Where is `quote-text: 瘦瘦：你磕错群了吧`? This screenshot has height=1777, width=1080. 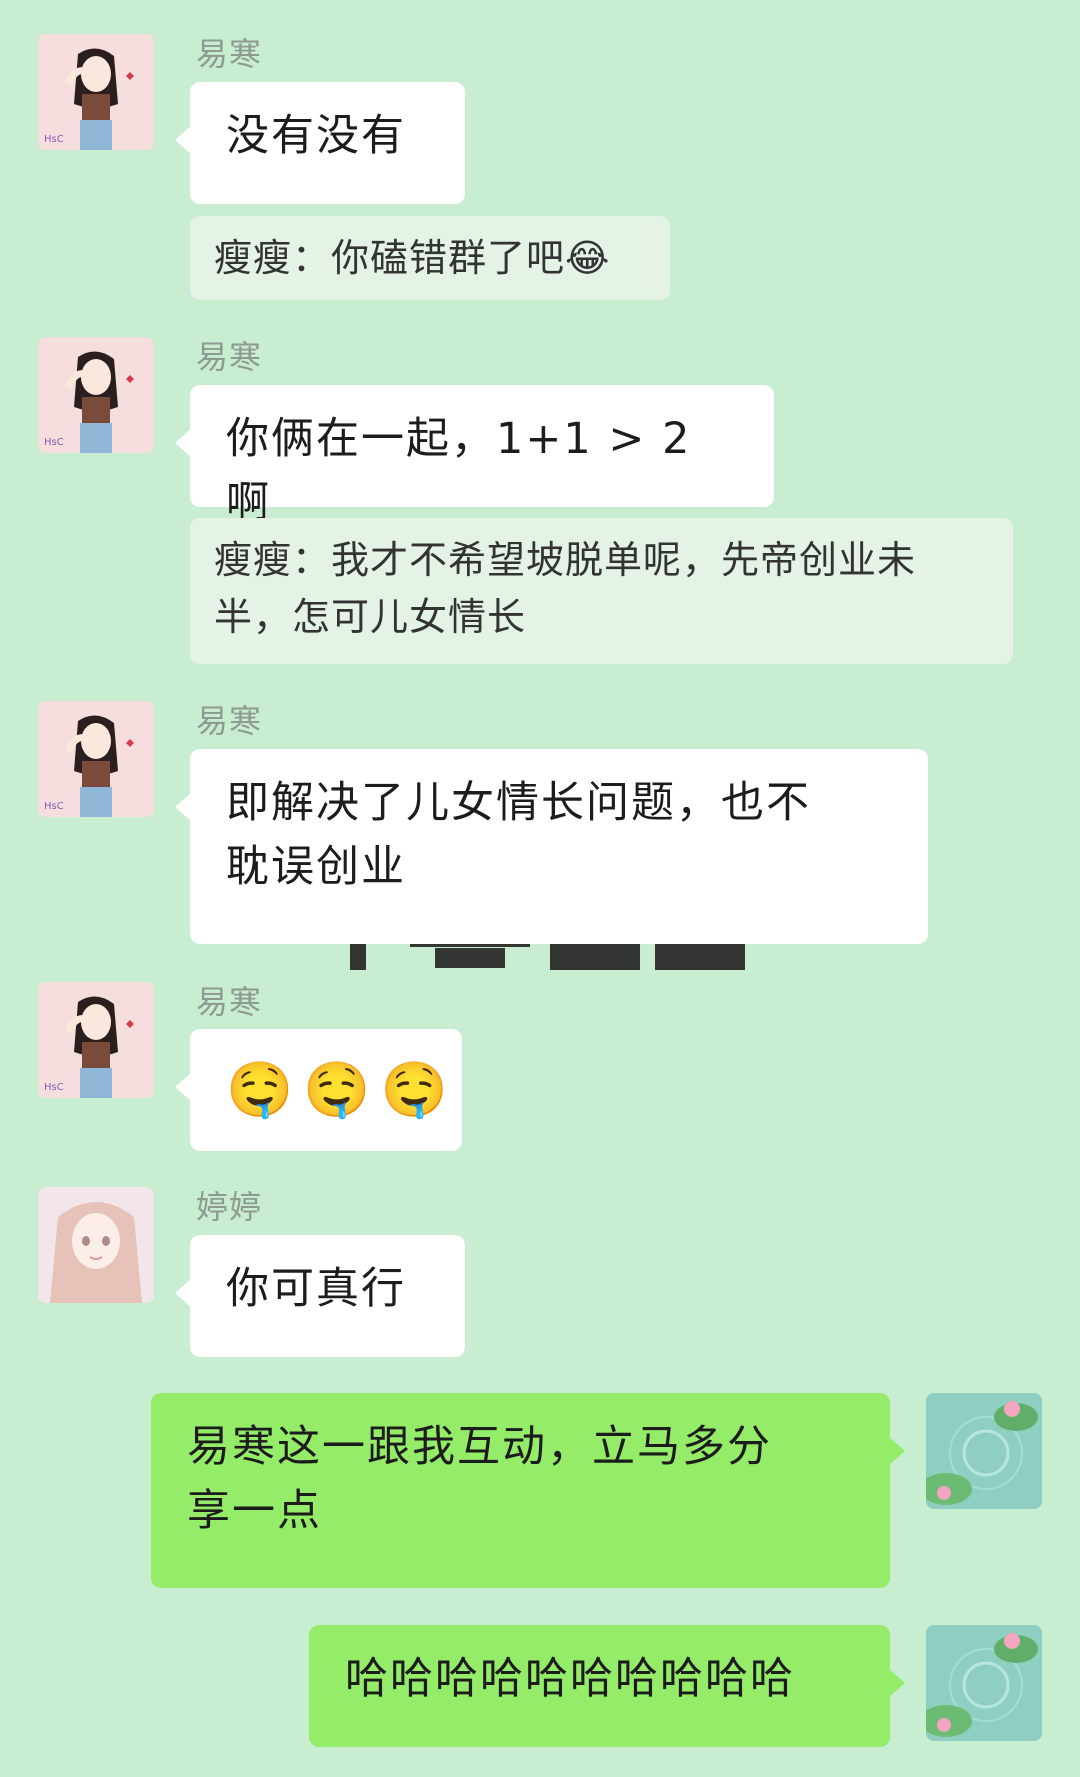
quote-text: 瘦瘦：你磕错群了吧 is located at coordinates (390, 258).